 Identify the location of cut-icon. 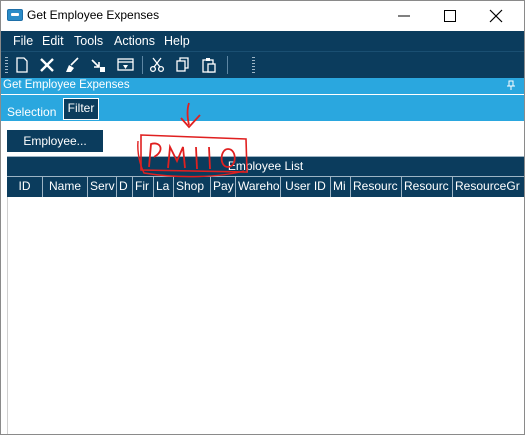
(157, 65).